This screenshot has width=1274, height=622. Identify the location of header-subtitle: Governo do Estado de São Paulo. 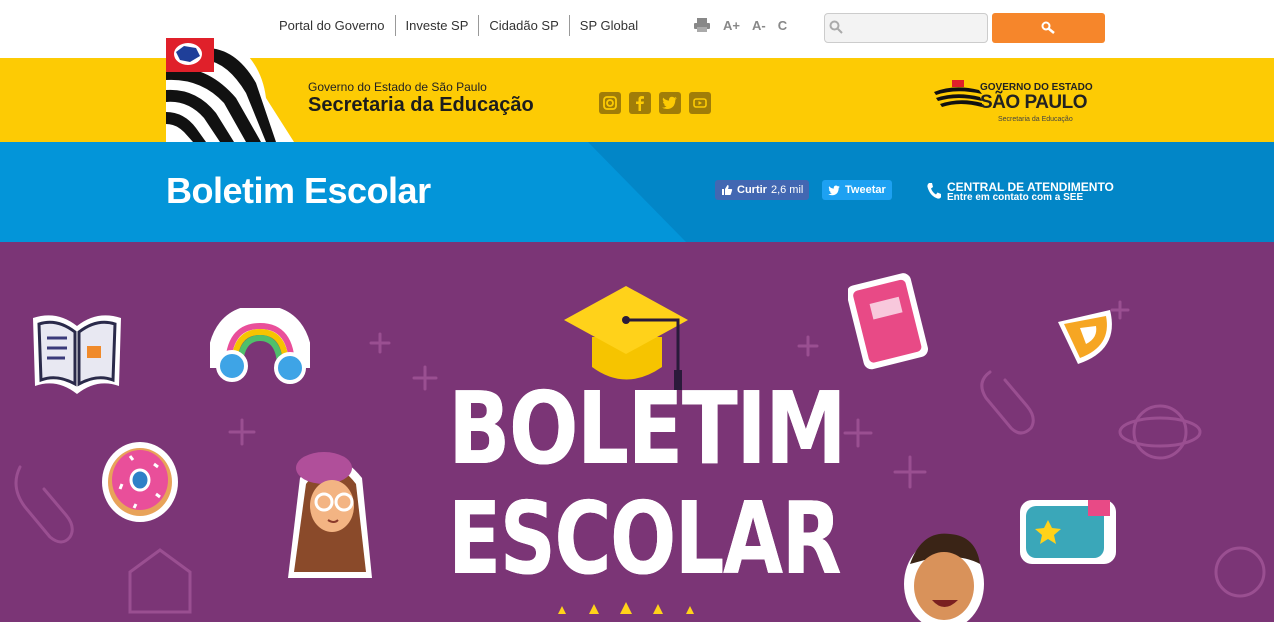
(397, 87).